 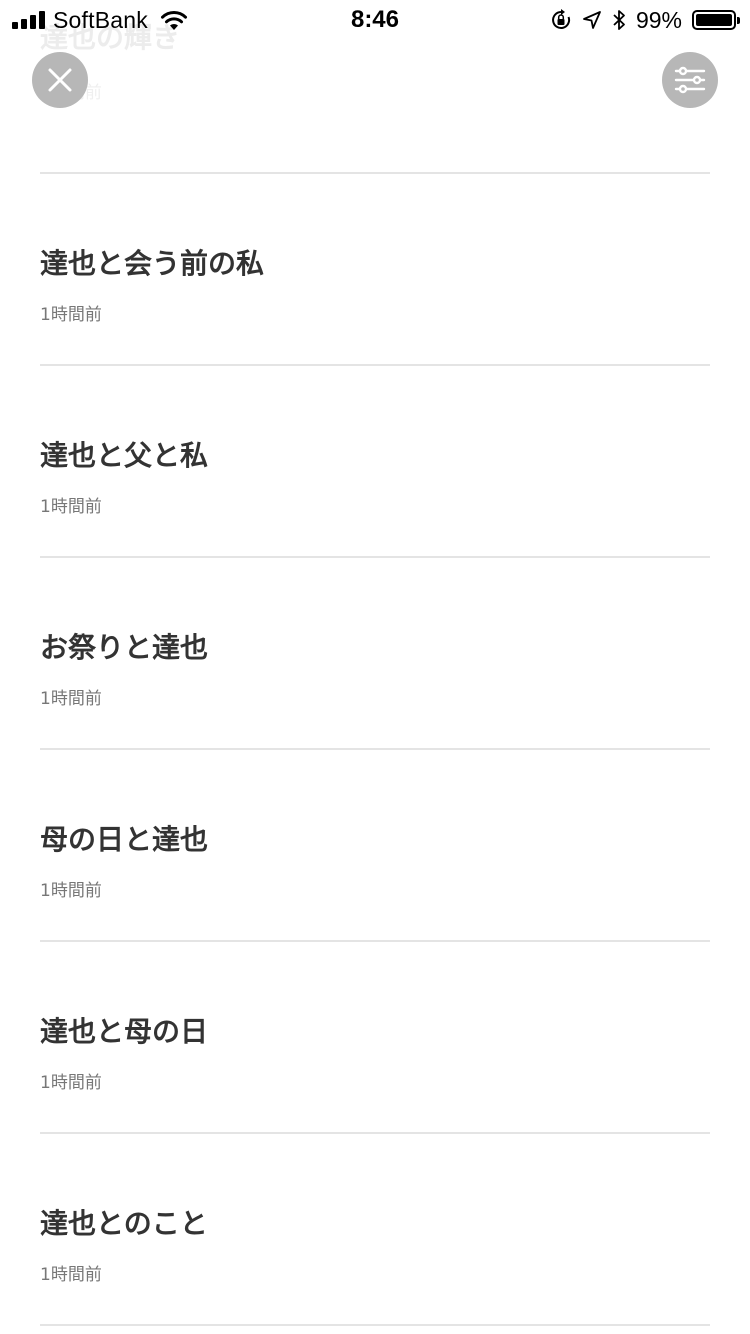 I want to click on bluetooth-icon, so click(x=619, y=20).